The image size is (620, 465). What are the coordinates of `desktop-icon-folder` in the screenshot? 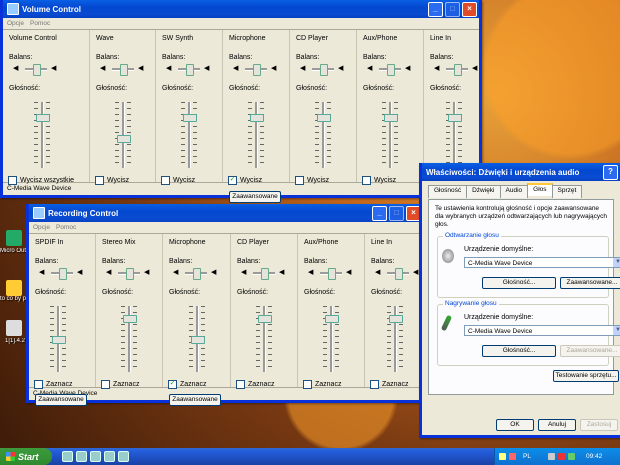 It's located at (14, 288).